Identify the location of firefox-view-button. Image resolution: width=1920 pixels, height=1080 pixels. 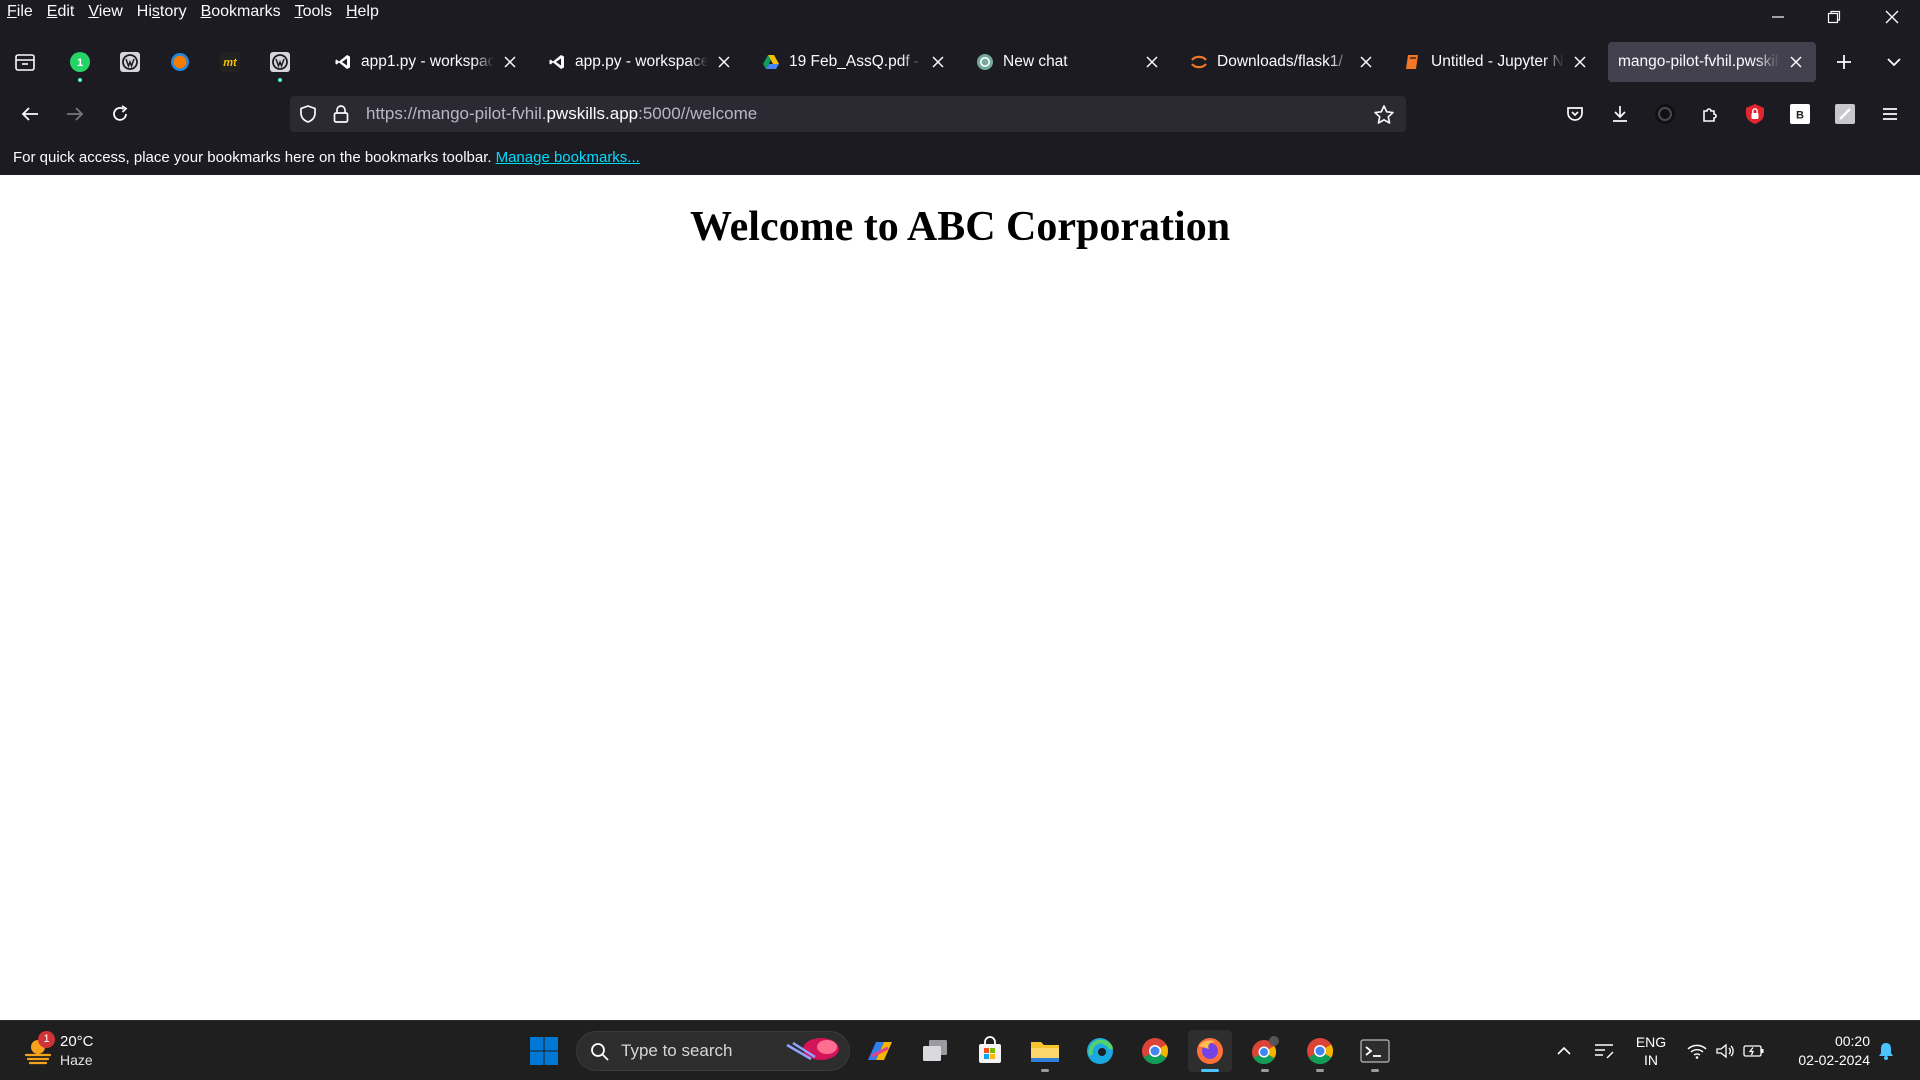
(25, 62).